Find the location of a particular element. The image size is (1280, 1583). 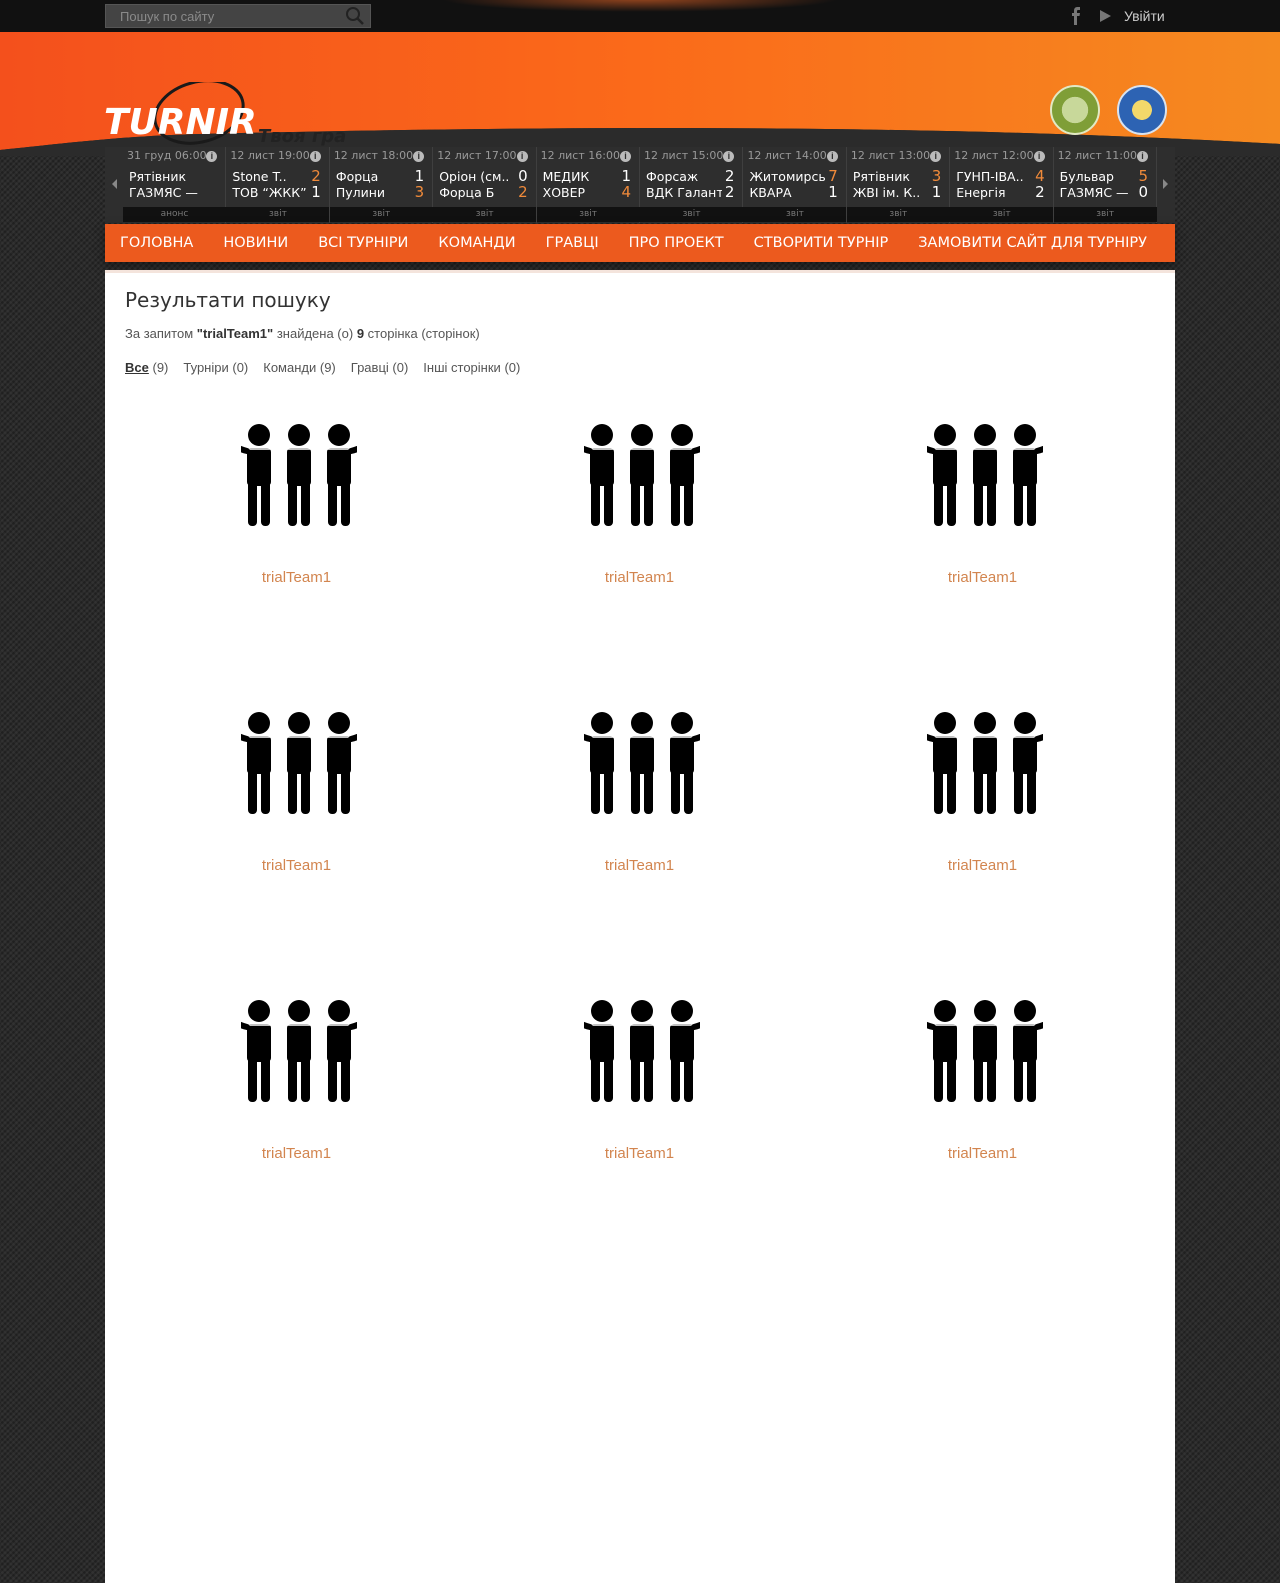

youtube-play-icon is located at coordinates (1105, 16).